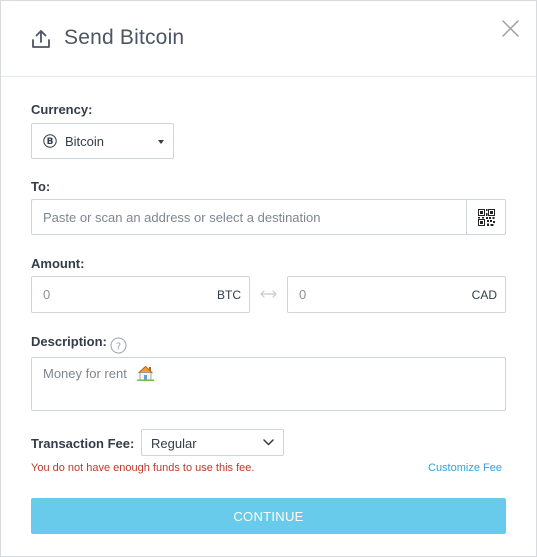  Describe the element at coordinates (174, 443) in the screenshot. I see `fee-selected: Regular` at that location.